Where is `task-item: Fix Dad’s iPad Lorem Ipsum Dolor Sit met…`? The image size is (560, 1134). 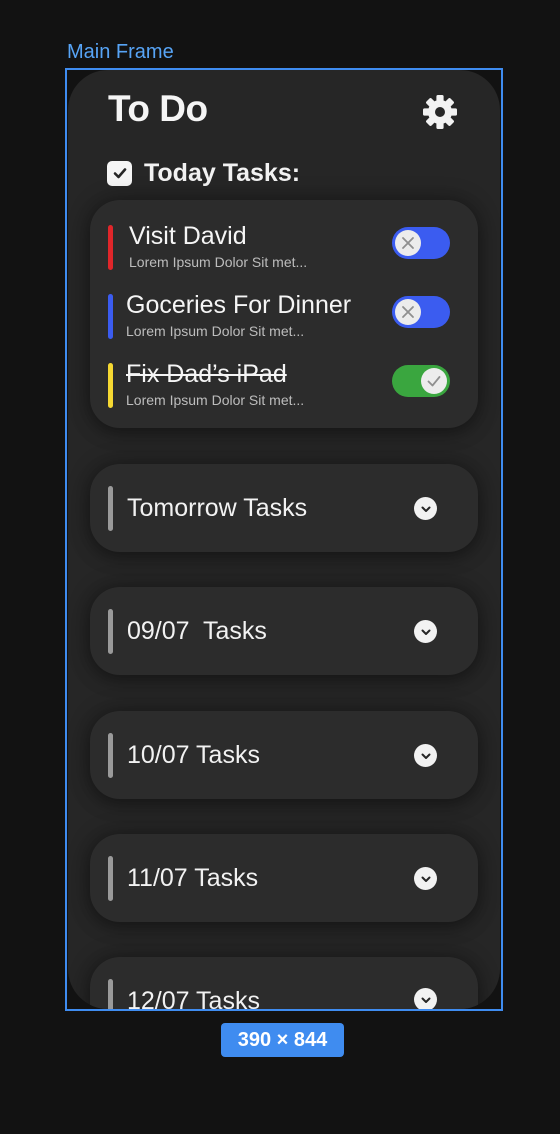
task-item: Fix Dad’s iPad Lorem Ipsum Dolor Sit met… is located at coordinates (288, 384).